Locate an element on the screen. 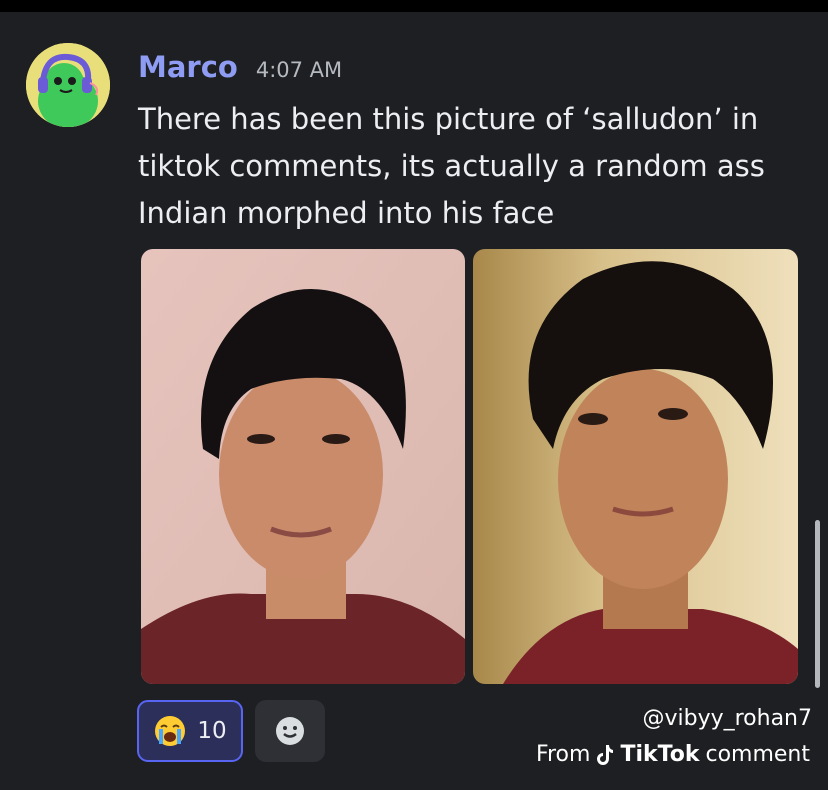  watermark-suffix: comment is located at coordinates (757, 754).